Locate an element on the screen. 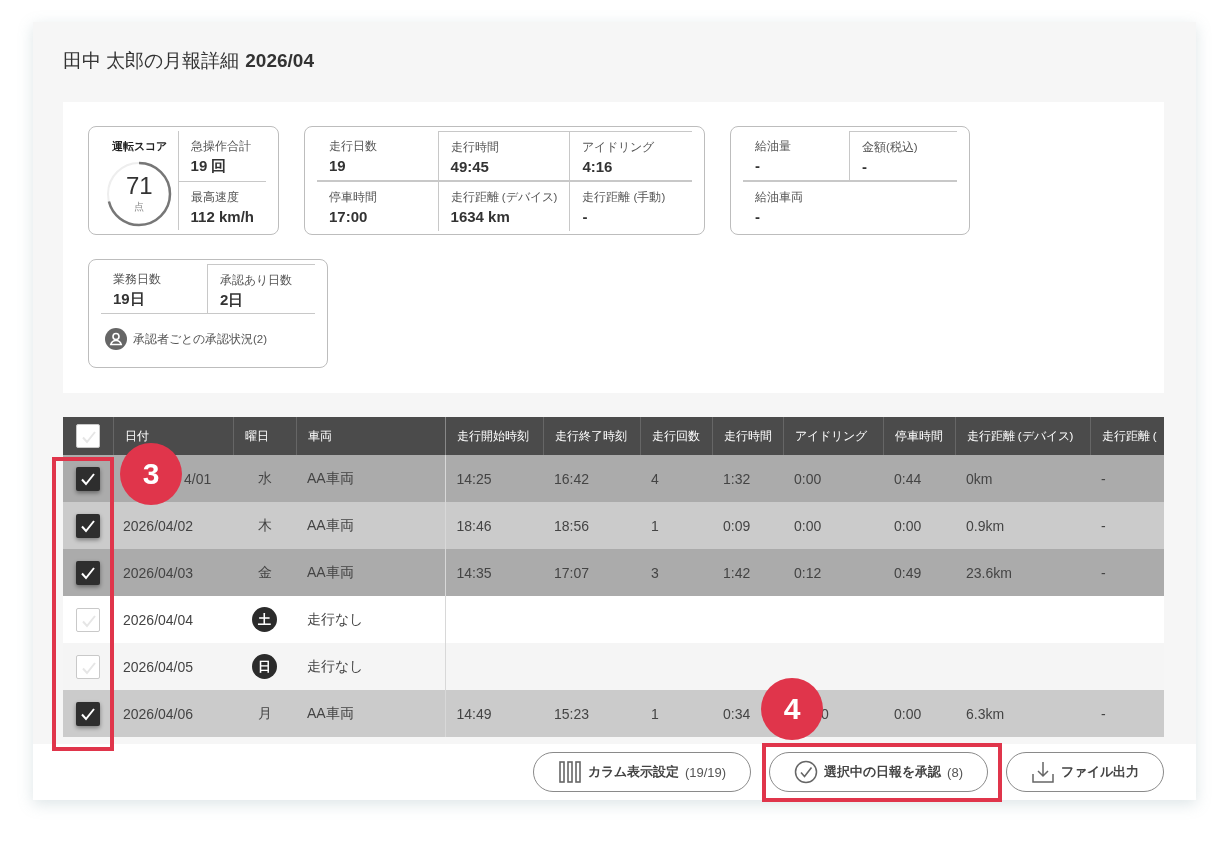 This screenshot has height=844, width=1228. table-cell: 2026/04/05 is located at coordinates (173, 666).